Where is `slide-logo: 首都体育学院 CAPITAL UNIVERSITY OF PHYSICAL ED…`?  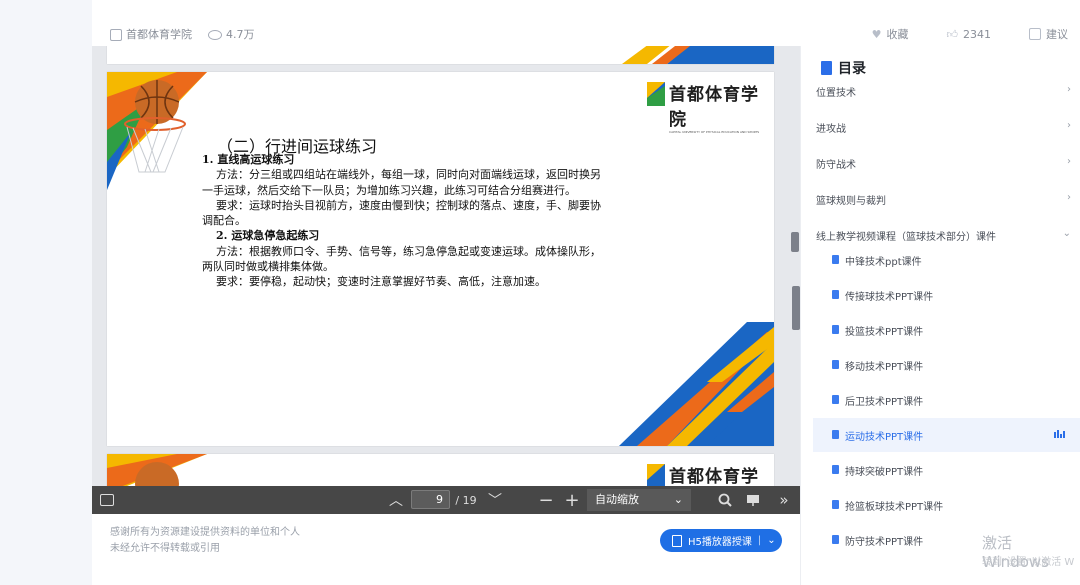 slide-logo: 首都体育学院 CAPITAL UNIVERSITY OF PHYSICAL ED… is located at coordinates (721, 107).